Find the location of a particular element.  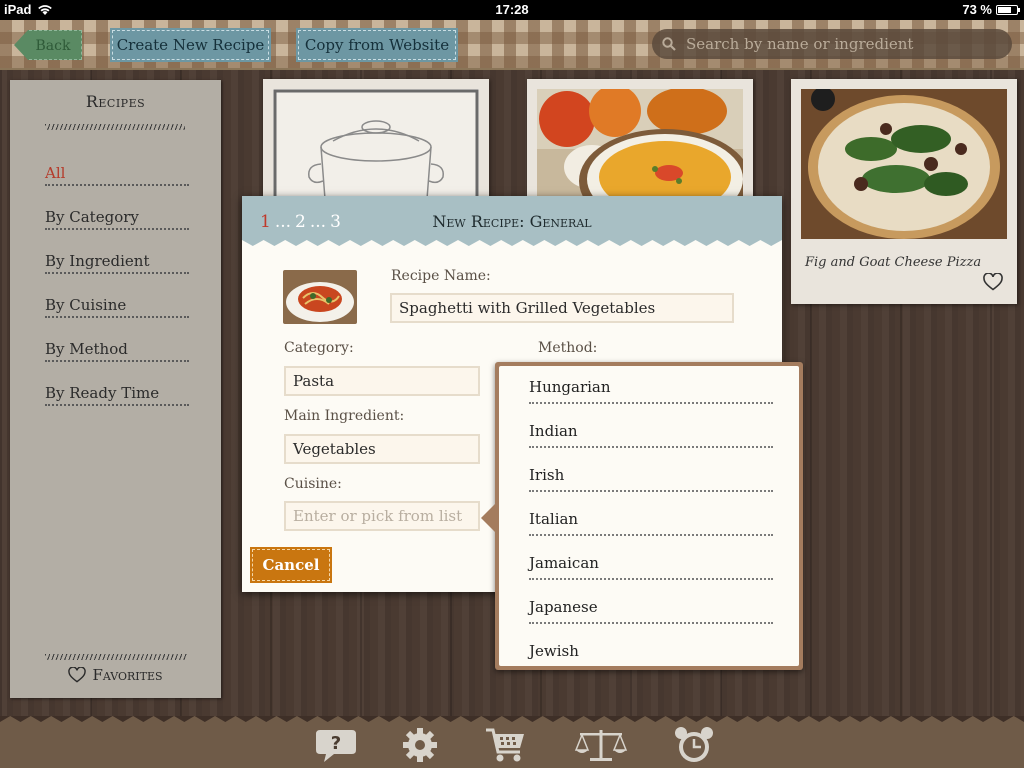

sidebar-item-by-ready-time: By Ready Time is located at coordinates (117, 393).